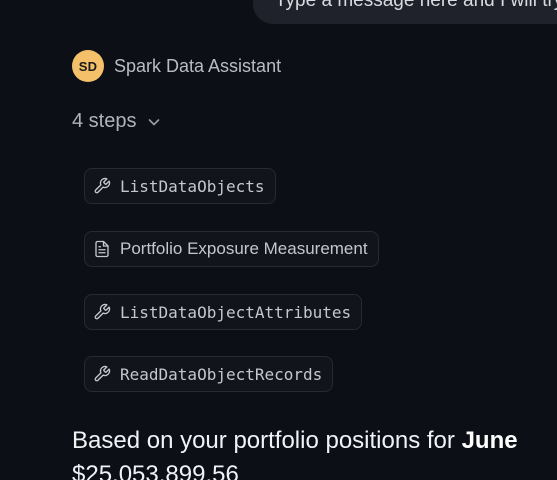  I want to click on assistant-header: SD Spark Data Assistant, so click(176, 66).